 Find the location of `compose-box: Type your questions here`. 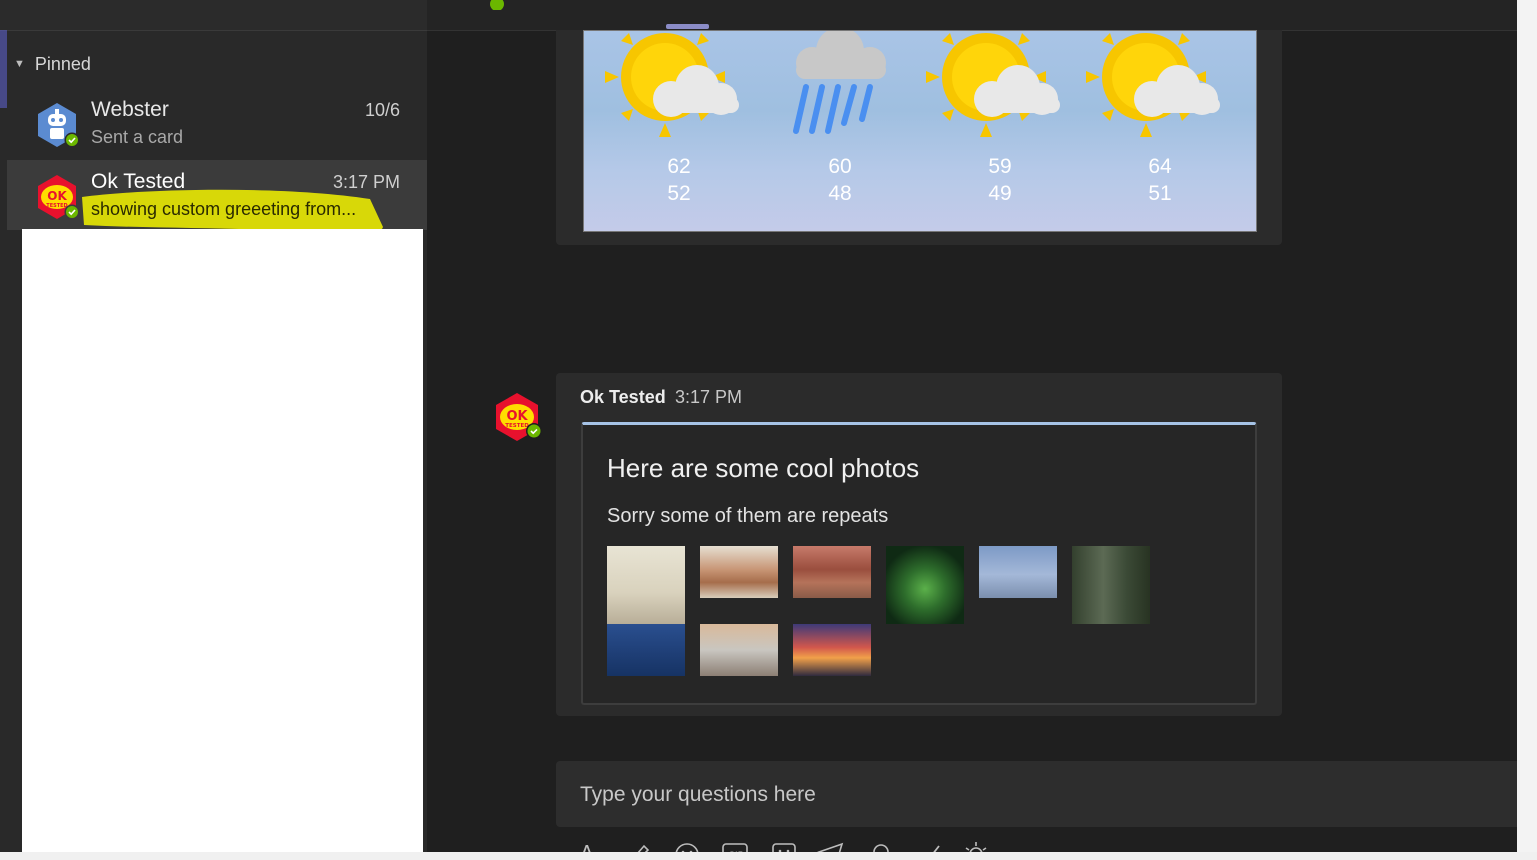

compose-box: Type your questions here is located at coordinates (1036, 794).